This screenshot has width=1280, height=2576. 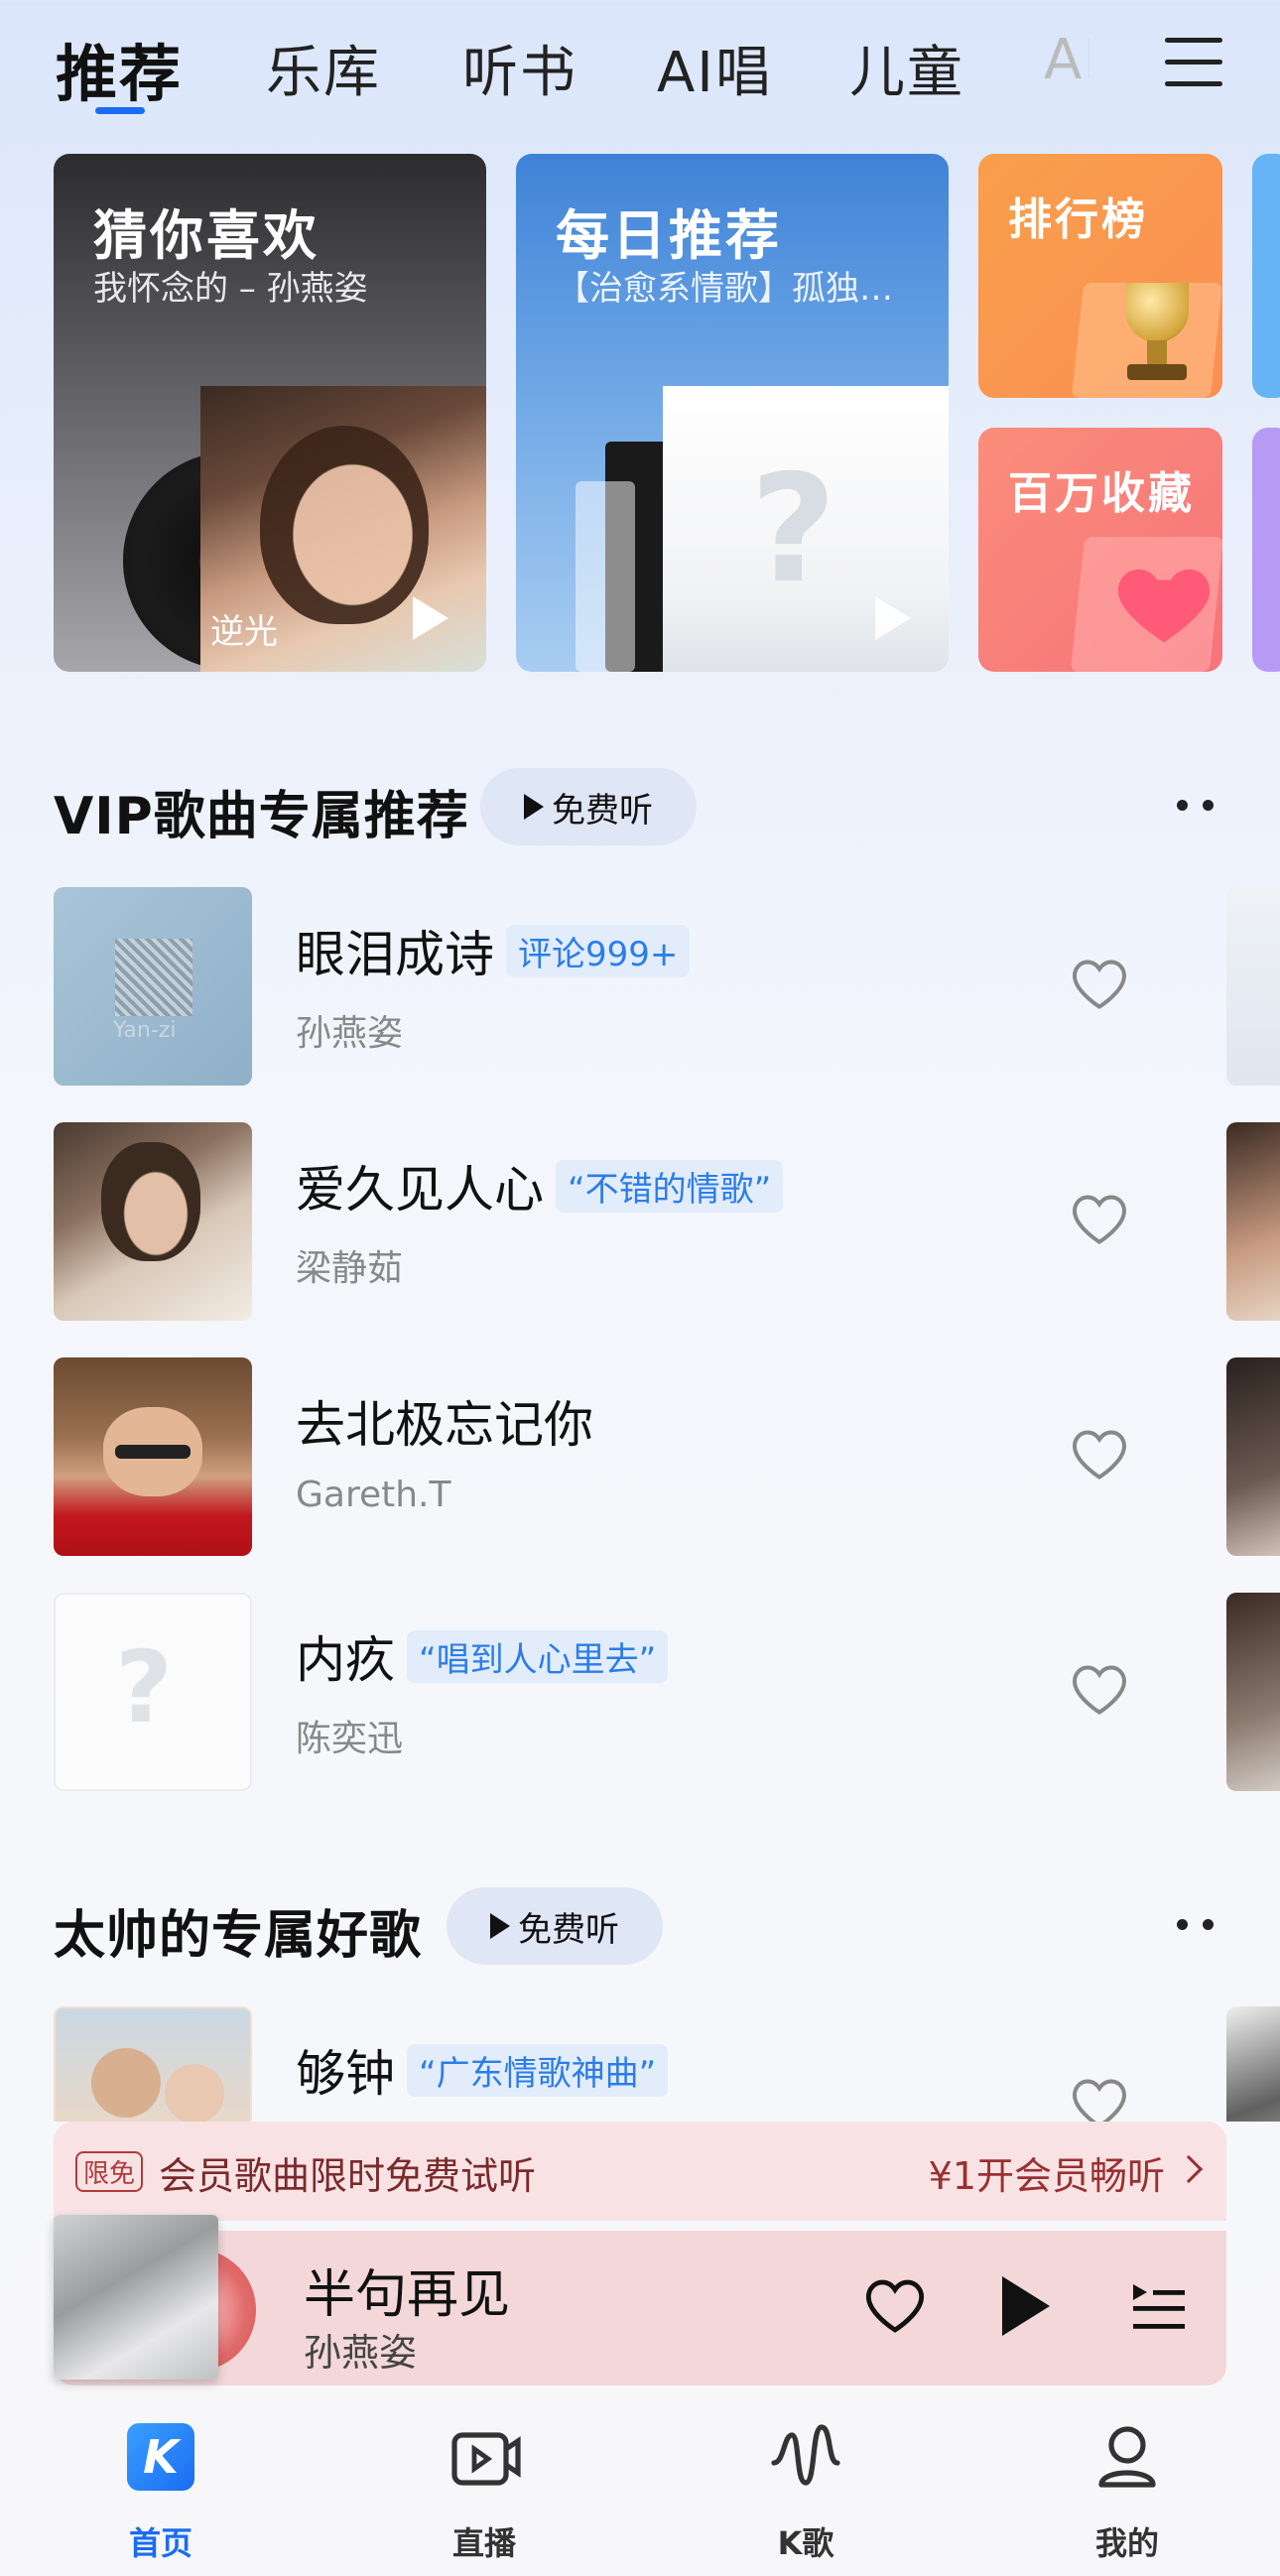 I want to click on stacked-cover-back, so click(x=605, y=577).